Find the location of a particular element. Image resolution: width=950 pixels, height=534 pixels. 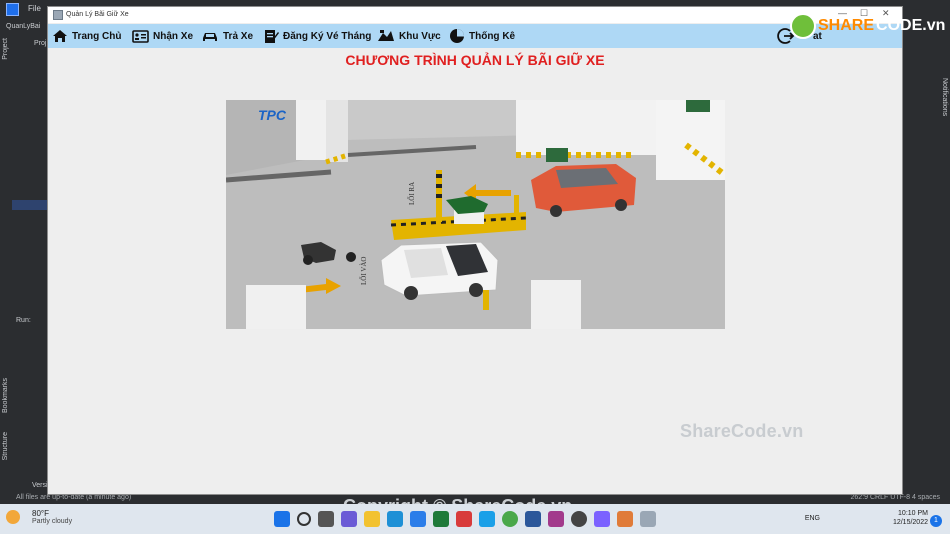

notification-badge: 1 is located at coordinates (936, 521).